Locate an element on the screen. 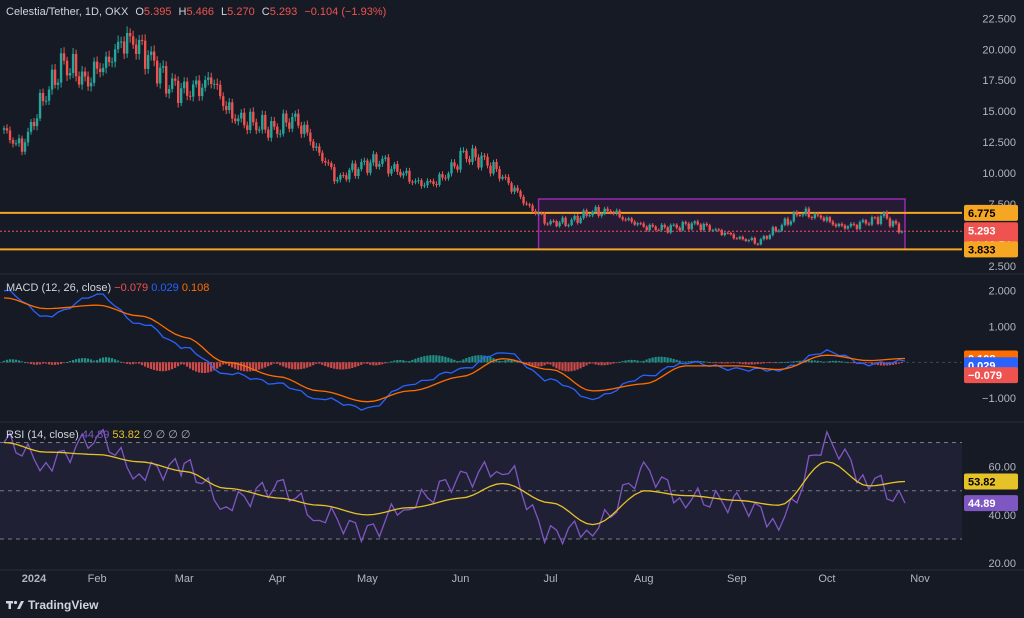 The image size is (1024, 618). x-axis-label: May is located at coordinates (367, 579).